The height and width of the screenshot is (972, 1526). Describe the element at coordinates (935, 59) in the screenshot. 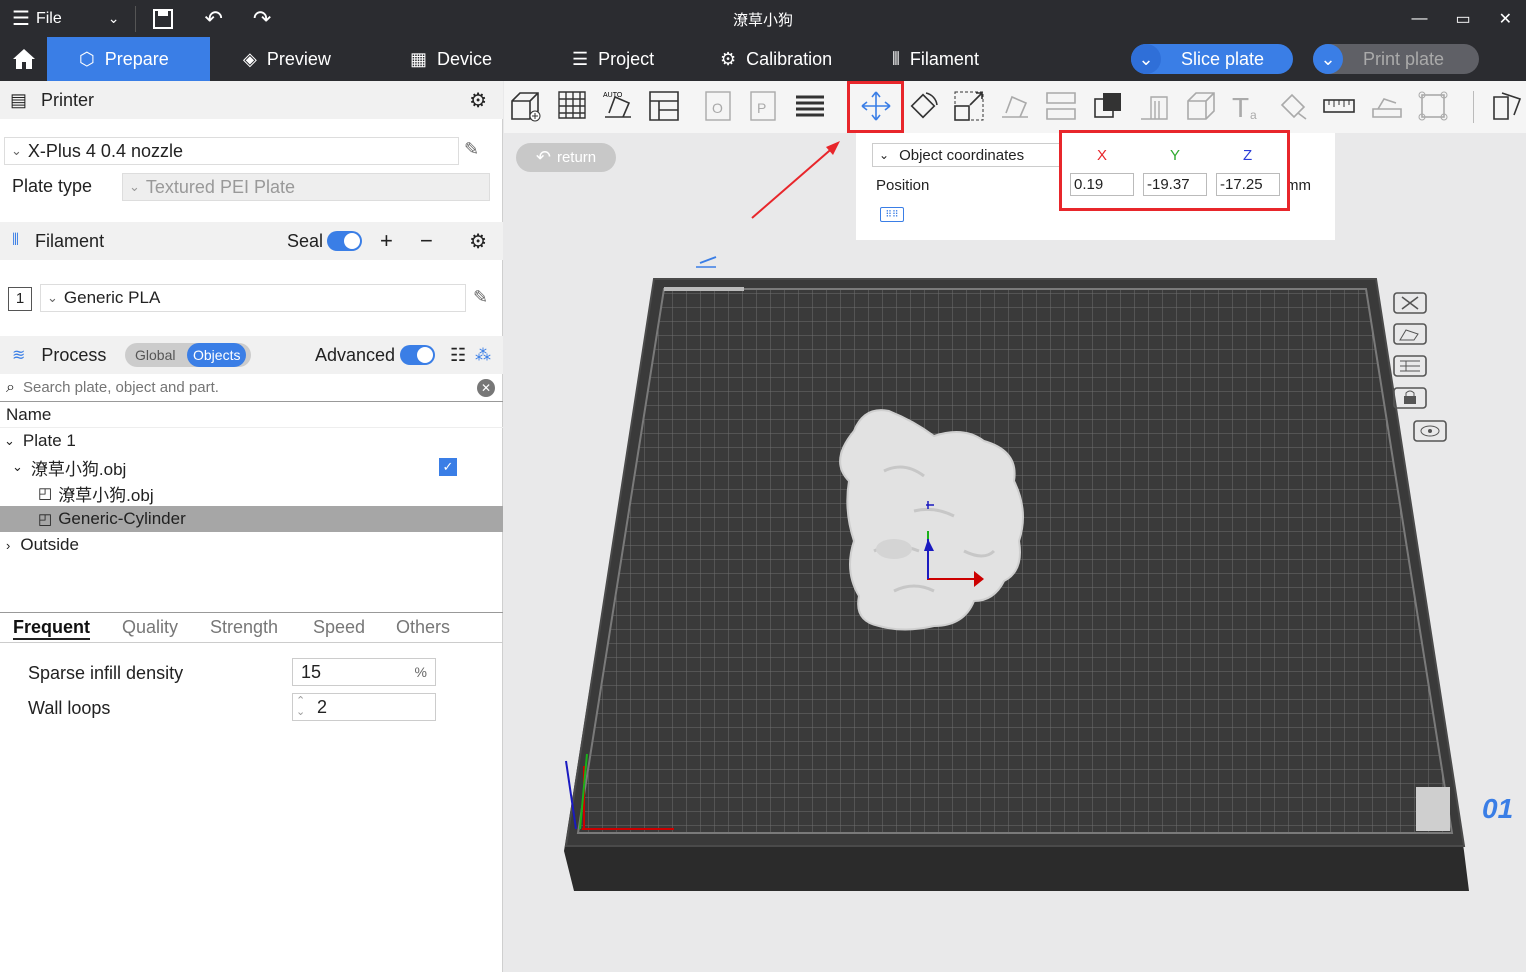

I see `tab-filament: ⦀ Filament` at that location.